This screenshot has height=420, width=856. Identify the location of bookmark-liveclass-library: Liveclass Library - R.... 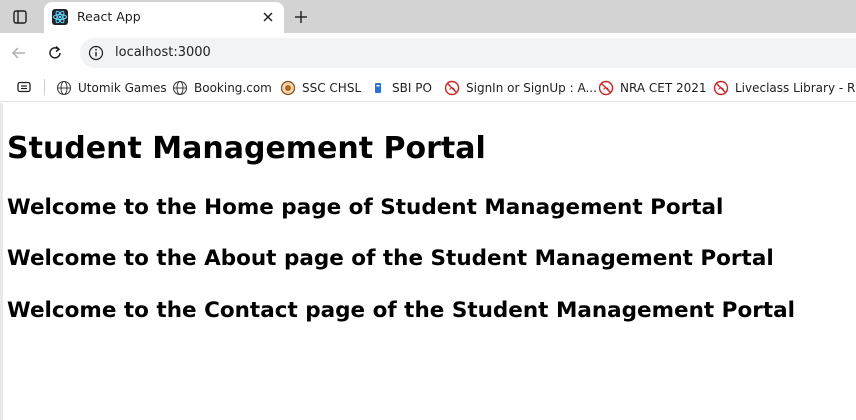
(784, 88).